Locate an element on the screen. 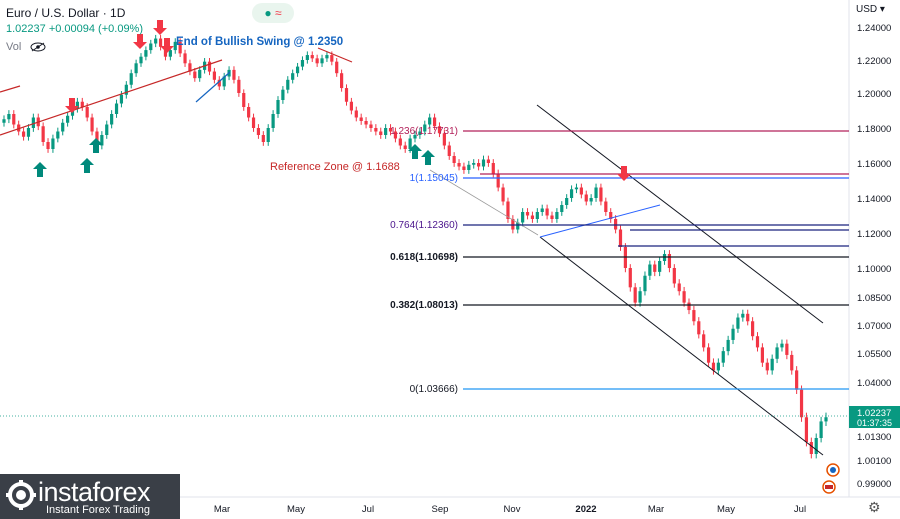 The height and width of the screenshot is (519, 900). down-arrow-icon is located at coordinates (160, 27).